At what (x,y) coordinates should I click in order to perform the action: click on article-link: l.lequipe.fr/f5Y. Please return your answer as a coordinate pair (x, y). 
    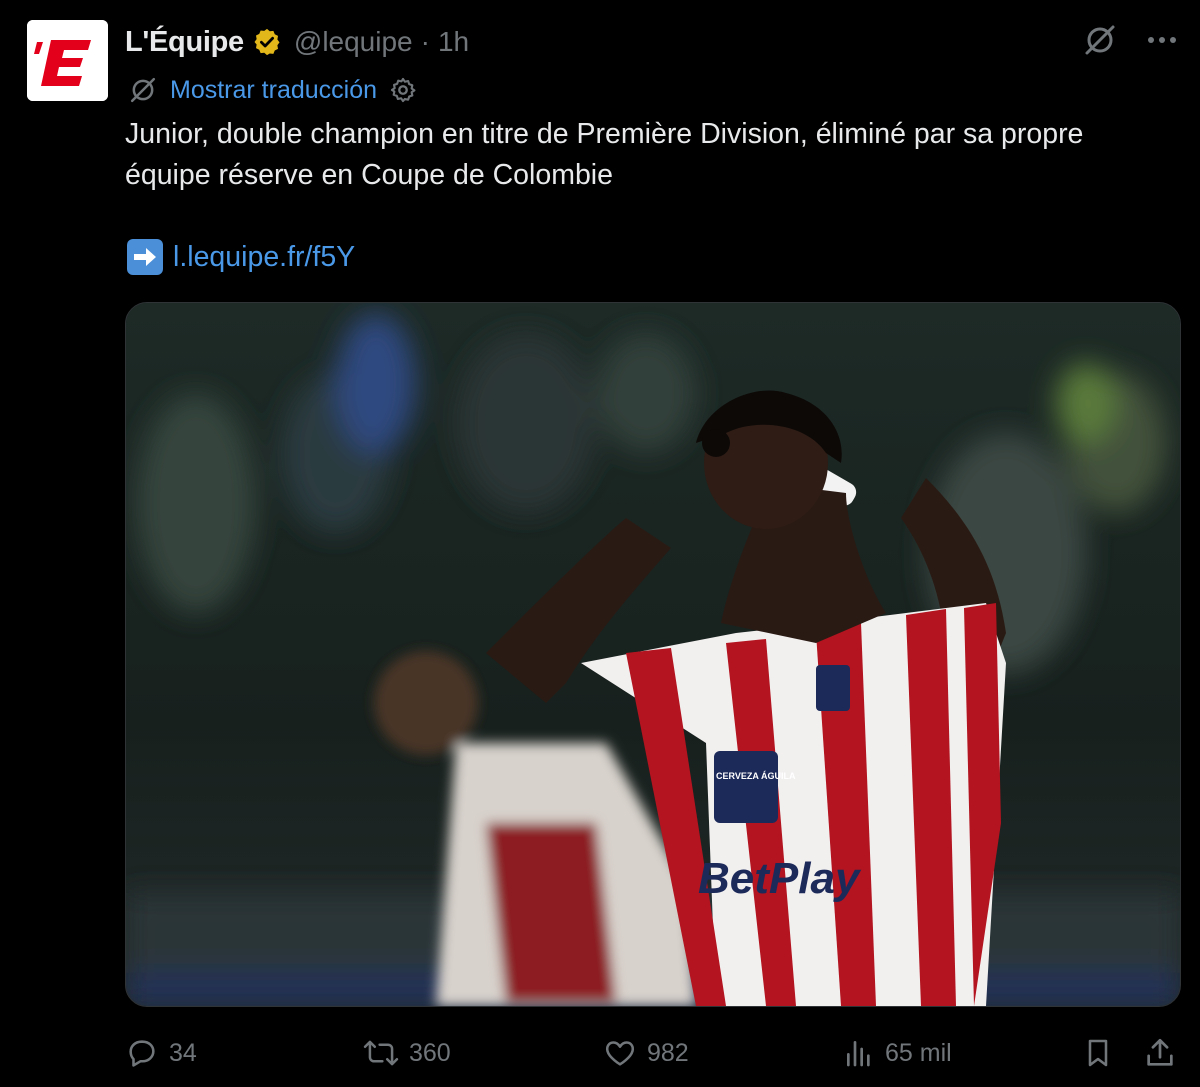
    Looking at the image, I should click on (264, 257).